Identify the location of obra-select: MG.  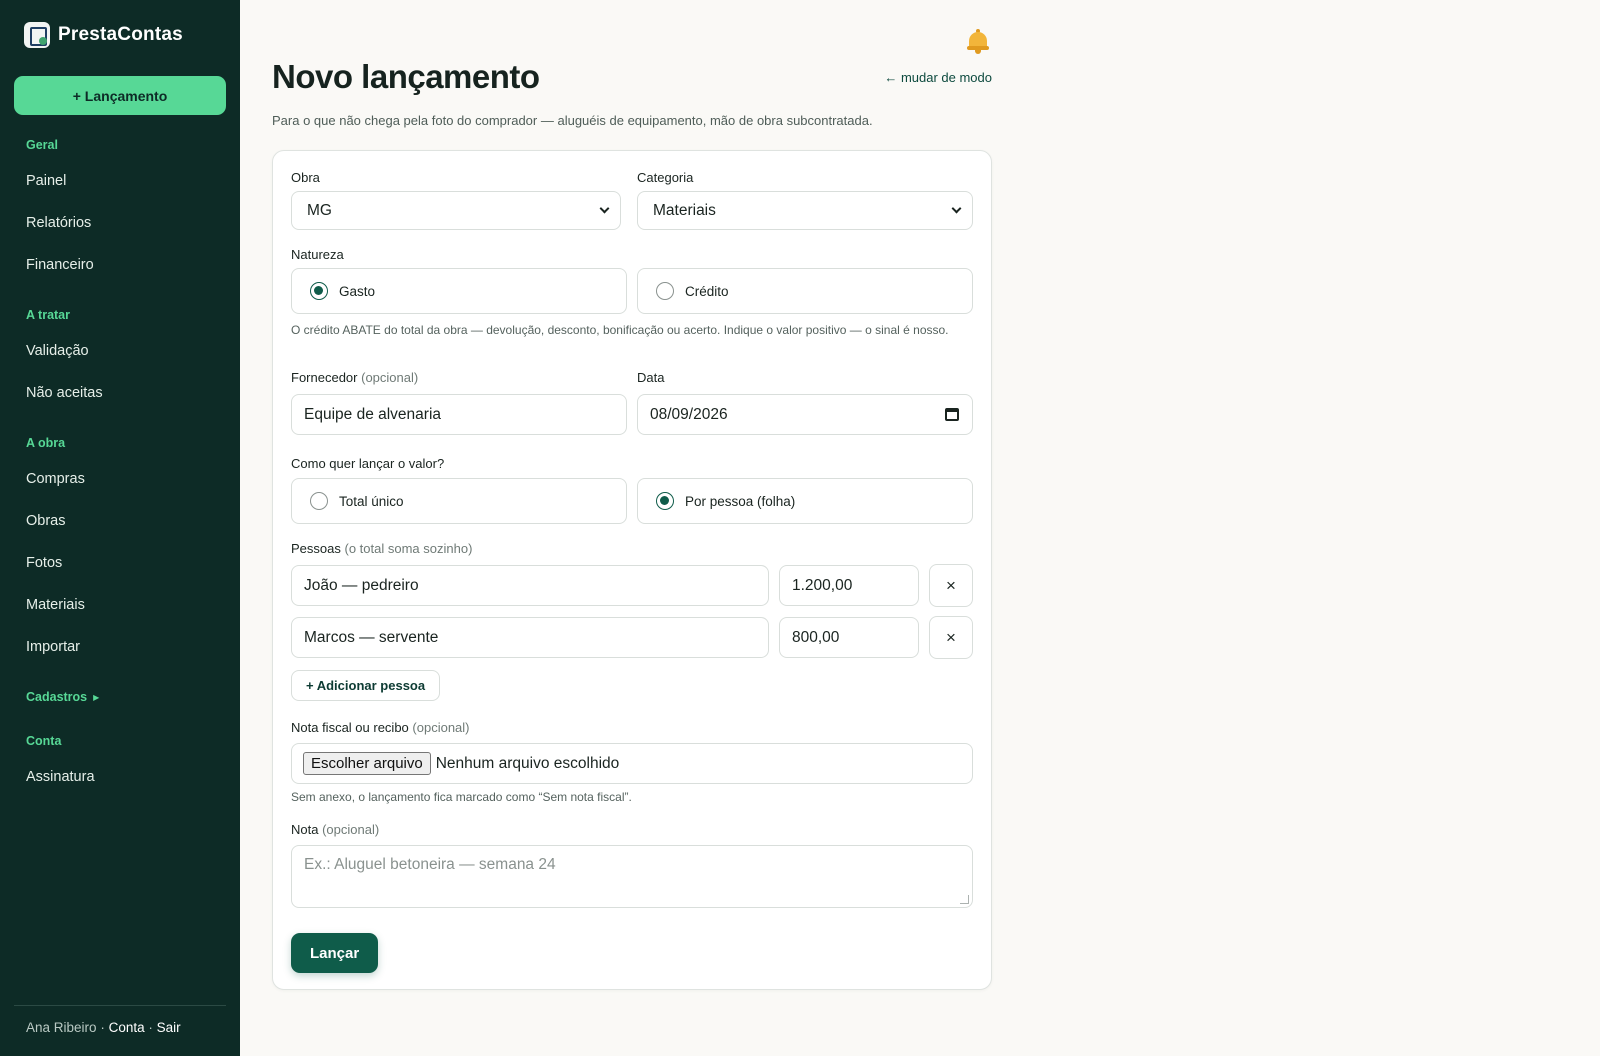
(456, 210).